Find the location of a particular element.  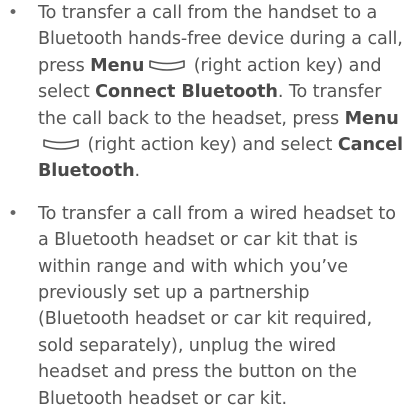

instruction-text: . is located at coordinates (137, 171).